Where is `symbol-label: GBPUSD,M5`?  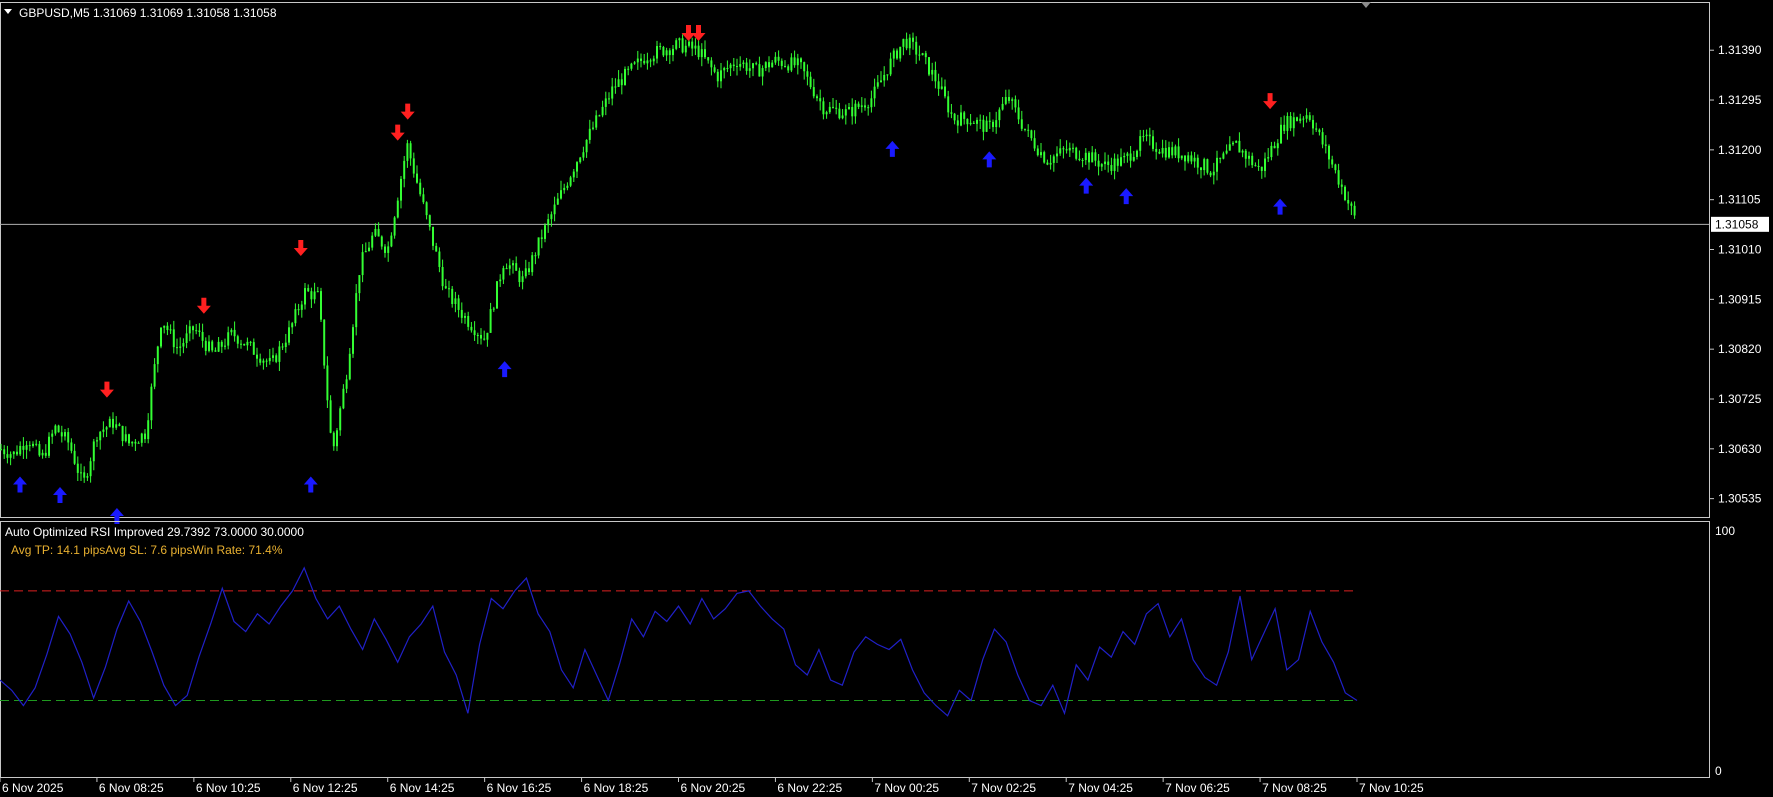 symbol-label: GBPUSD,M5 is located at coordinates (54, 13).